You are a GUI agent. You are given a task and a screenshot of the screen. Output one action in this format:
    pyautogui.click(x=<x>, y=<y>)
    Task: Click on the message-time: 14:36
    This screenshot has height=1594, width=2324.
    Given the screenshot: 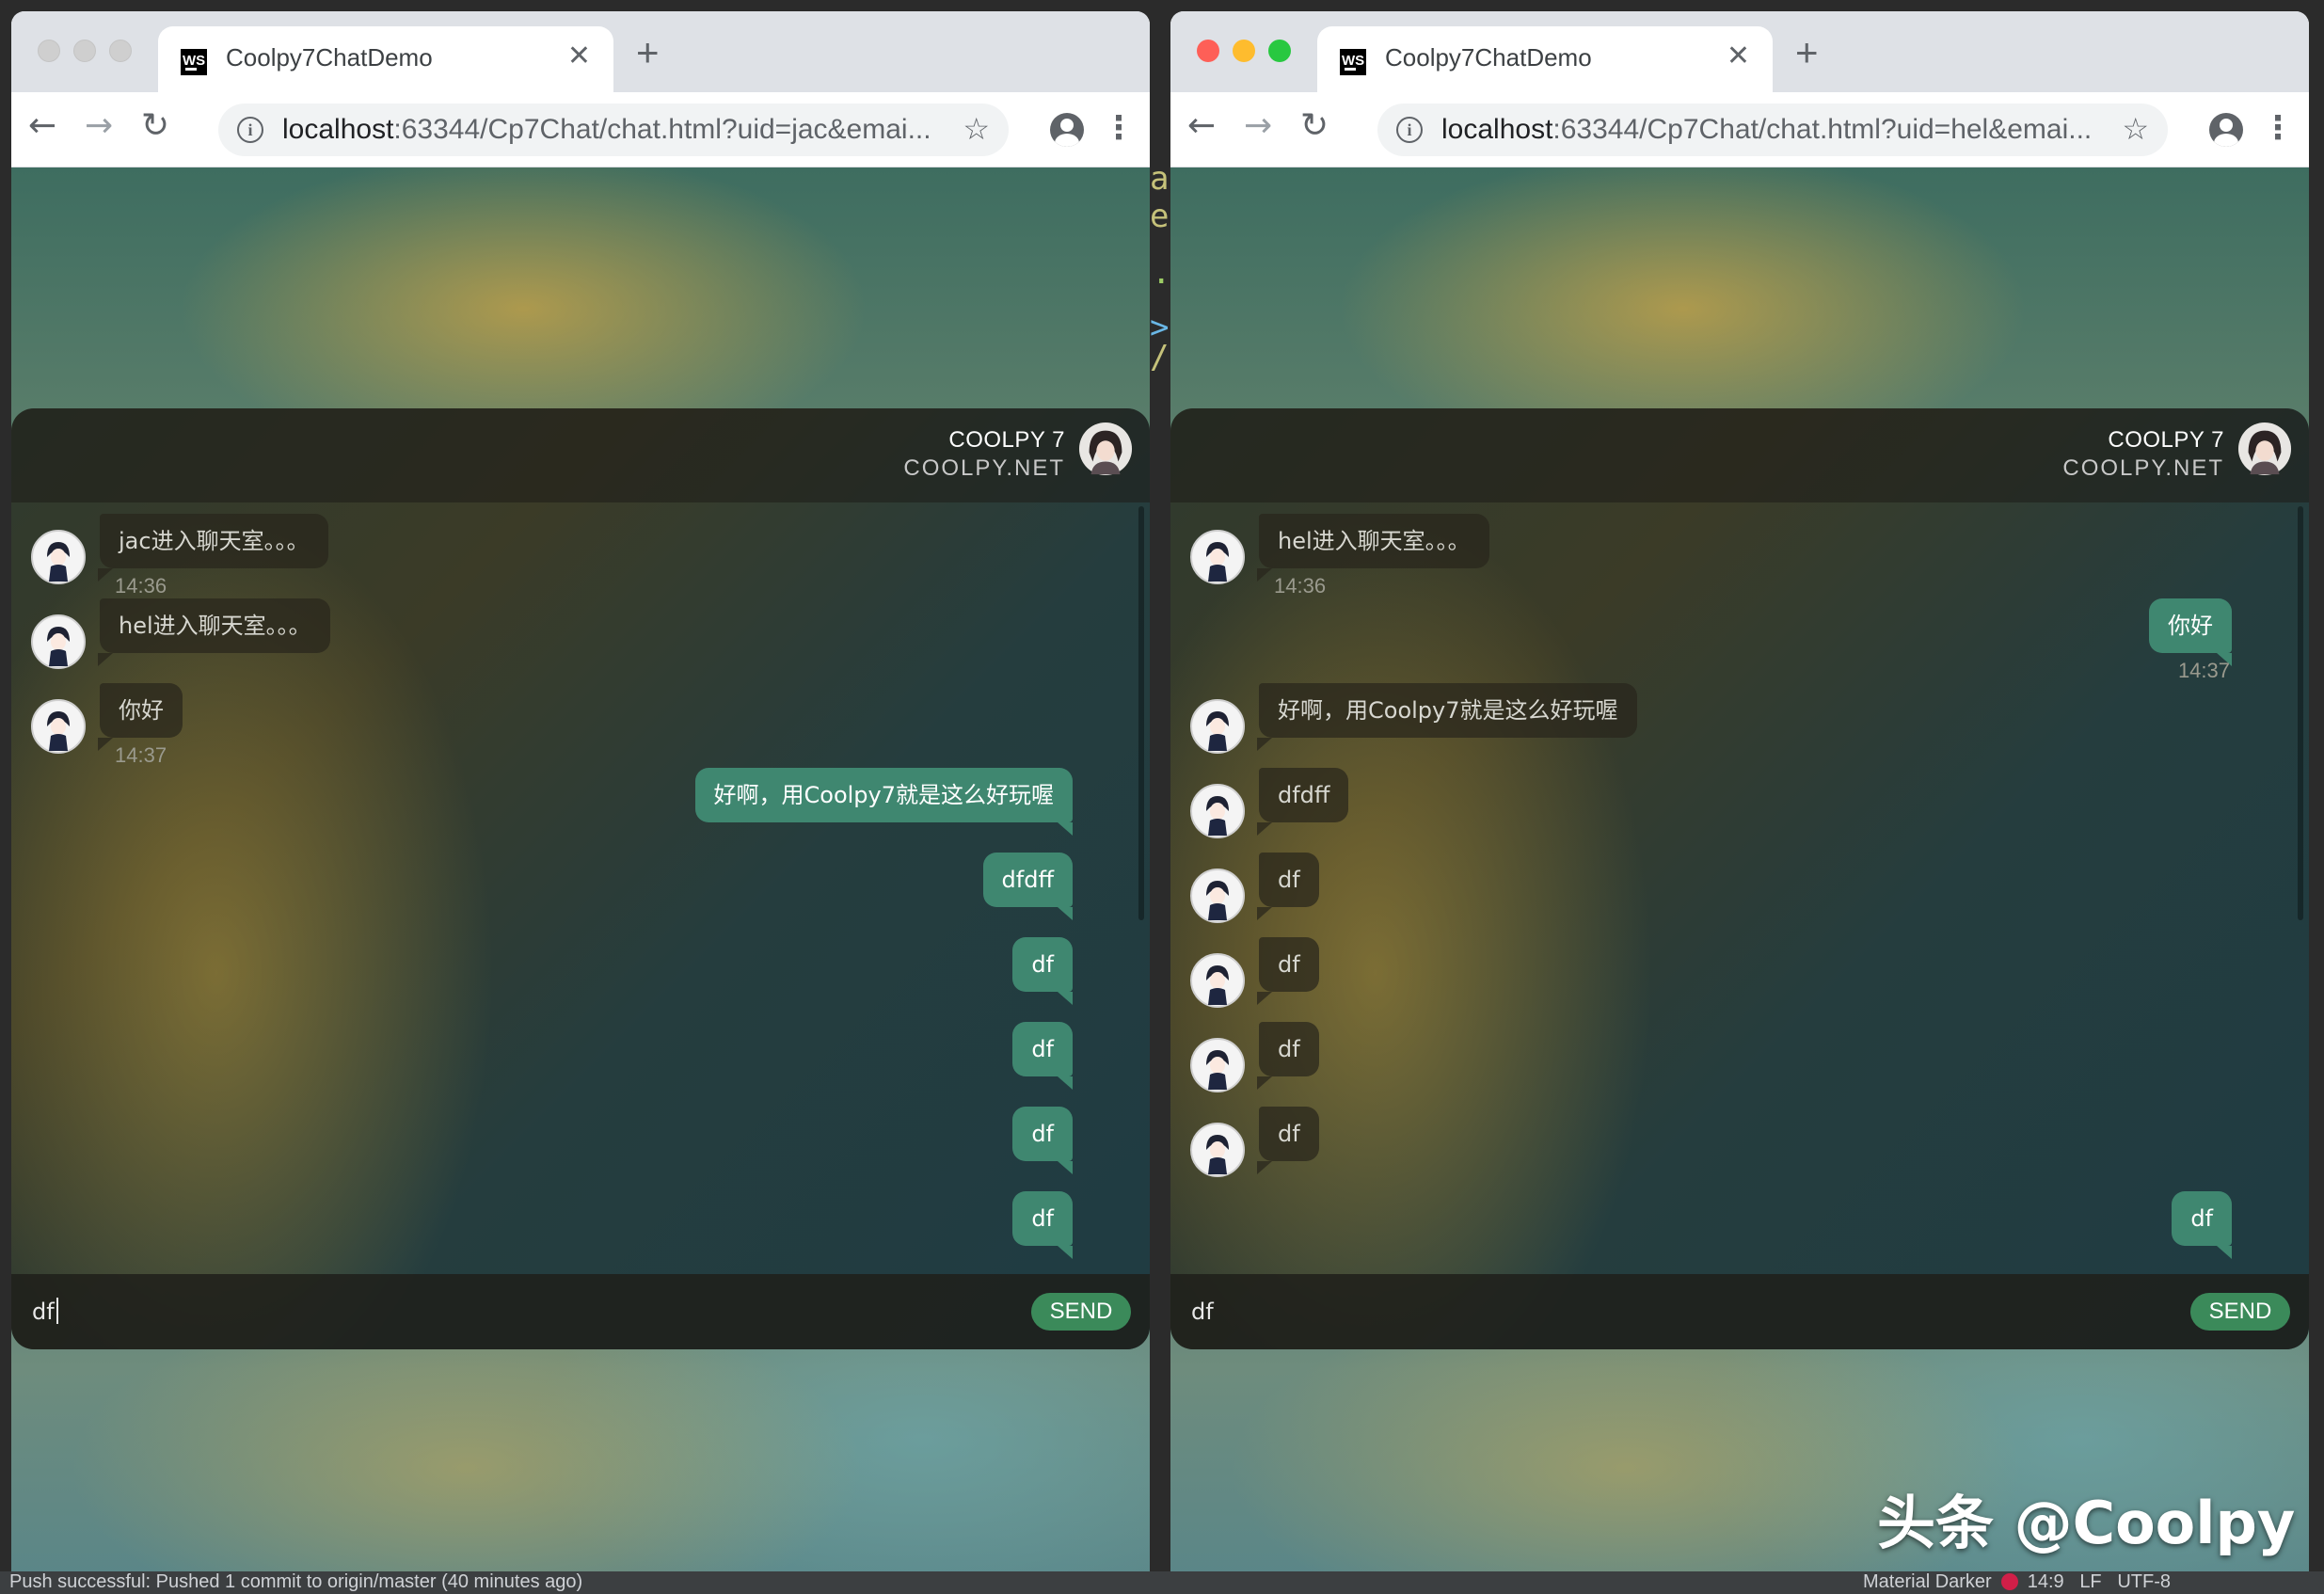 What is the action you would take?
    pyautogui.click(x=141, y=586)
    